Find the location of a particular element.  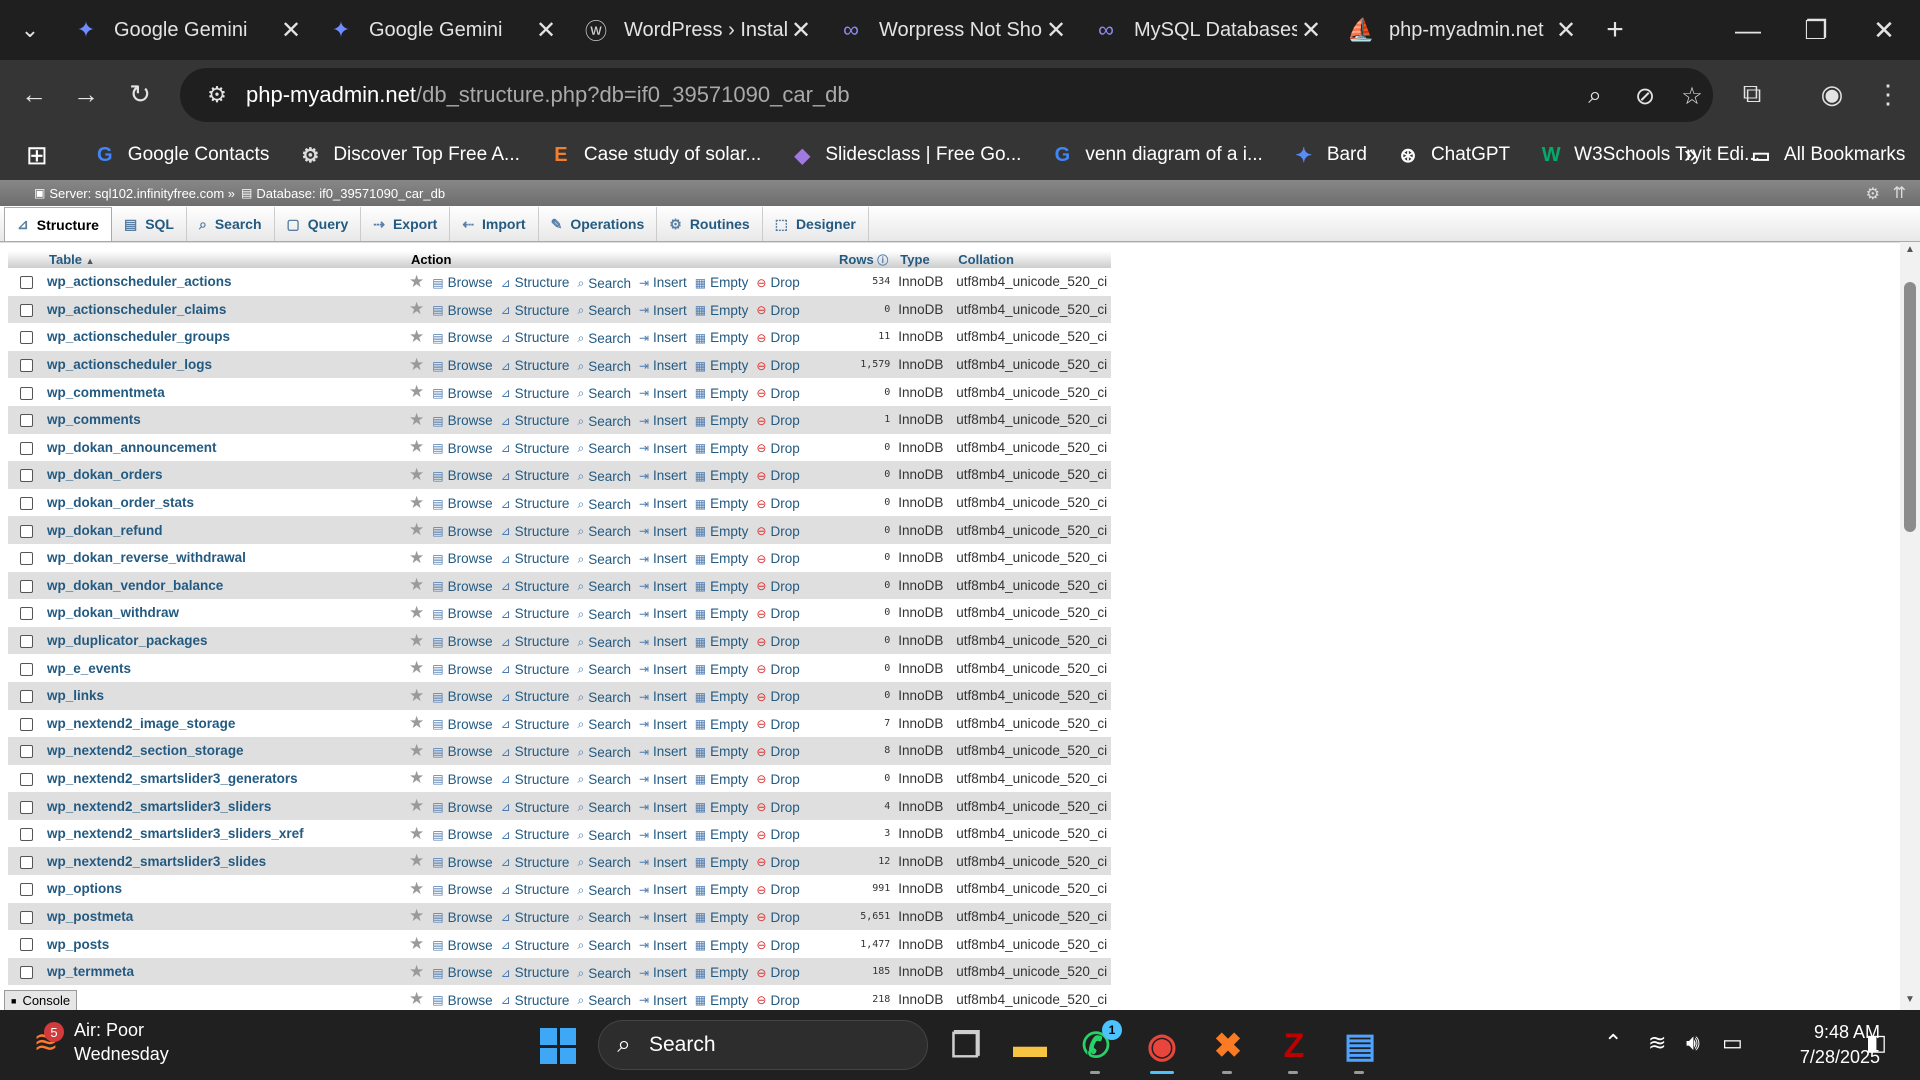

collation-header-link: Collation is located at coordinates (986, 259).